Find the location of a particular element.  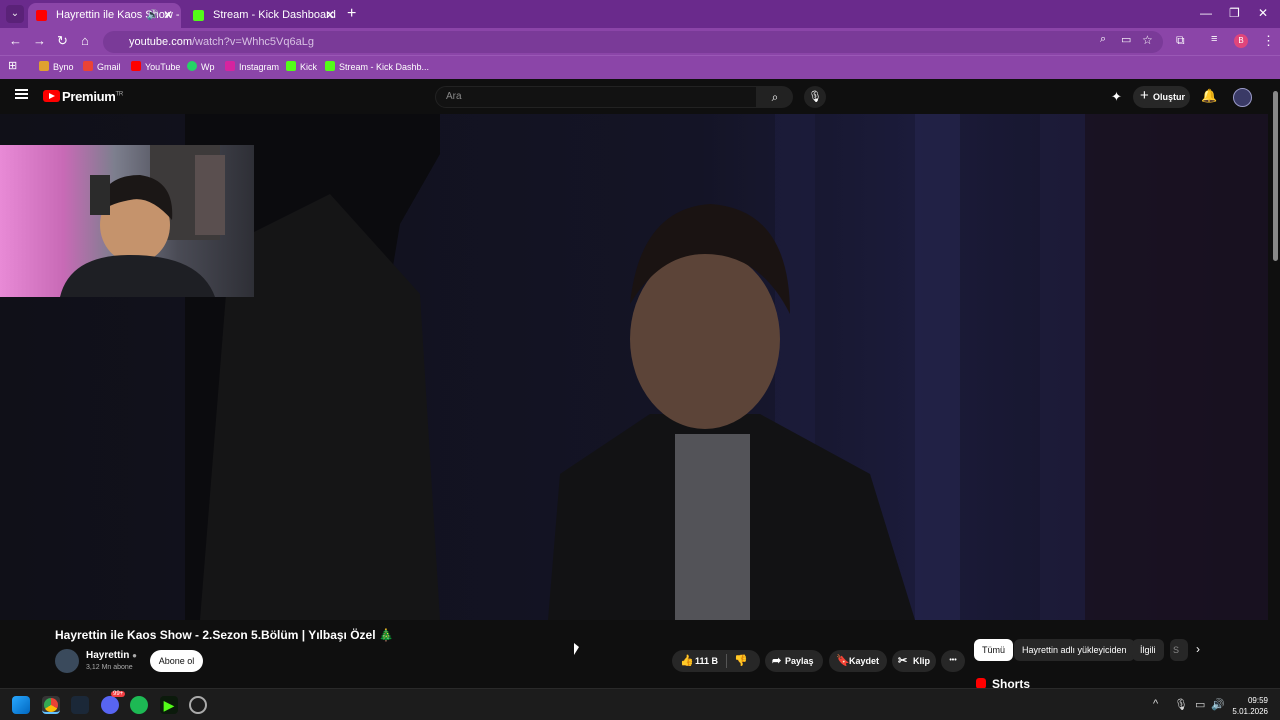

kick-favicon-icon is located at coordinates (198, 15).